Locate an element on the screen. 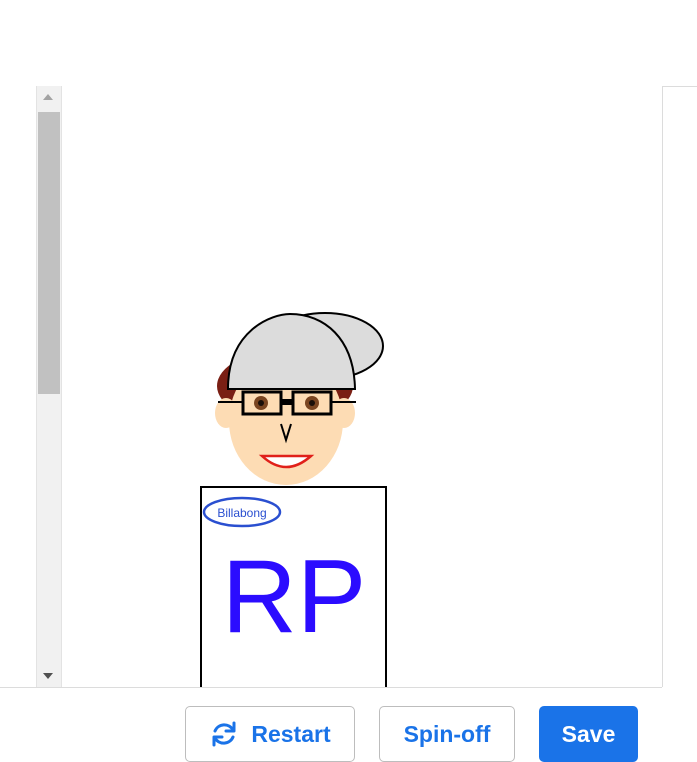  restart-button: Restart is located at coordinates (270, 734).